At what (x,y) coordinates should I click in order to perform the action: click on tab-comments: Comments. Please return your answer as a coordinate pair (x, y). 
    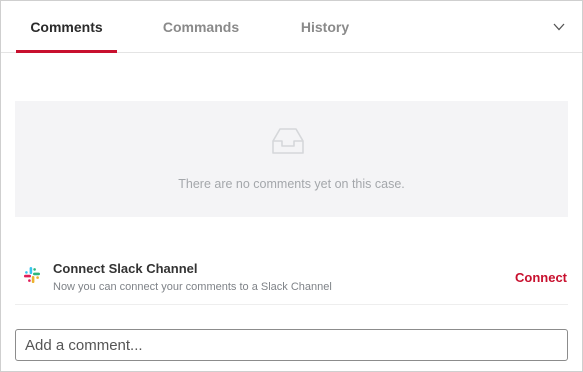
    Looking at the image, I should click on (66, 27).